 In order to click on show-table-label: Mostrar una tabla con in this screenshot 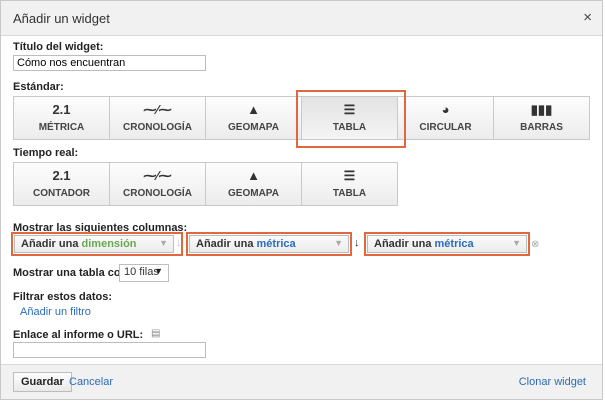, I will do `click(70, 273)`.